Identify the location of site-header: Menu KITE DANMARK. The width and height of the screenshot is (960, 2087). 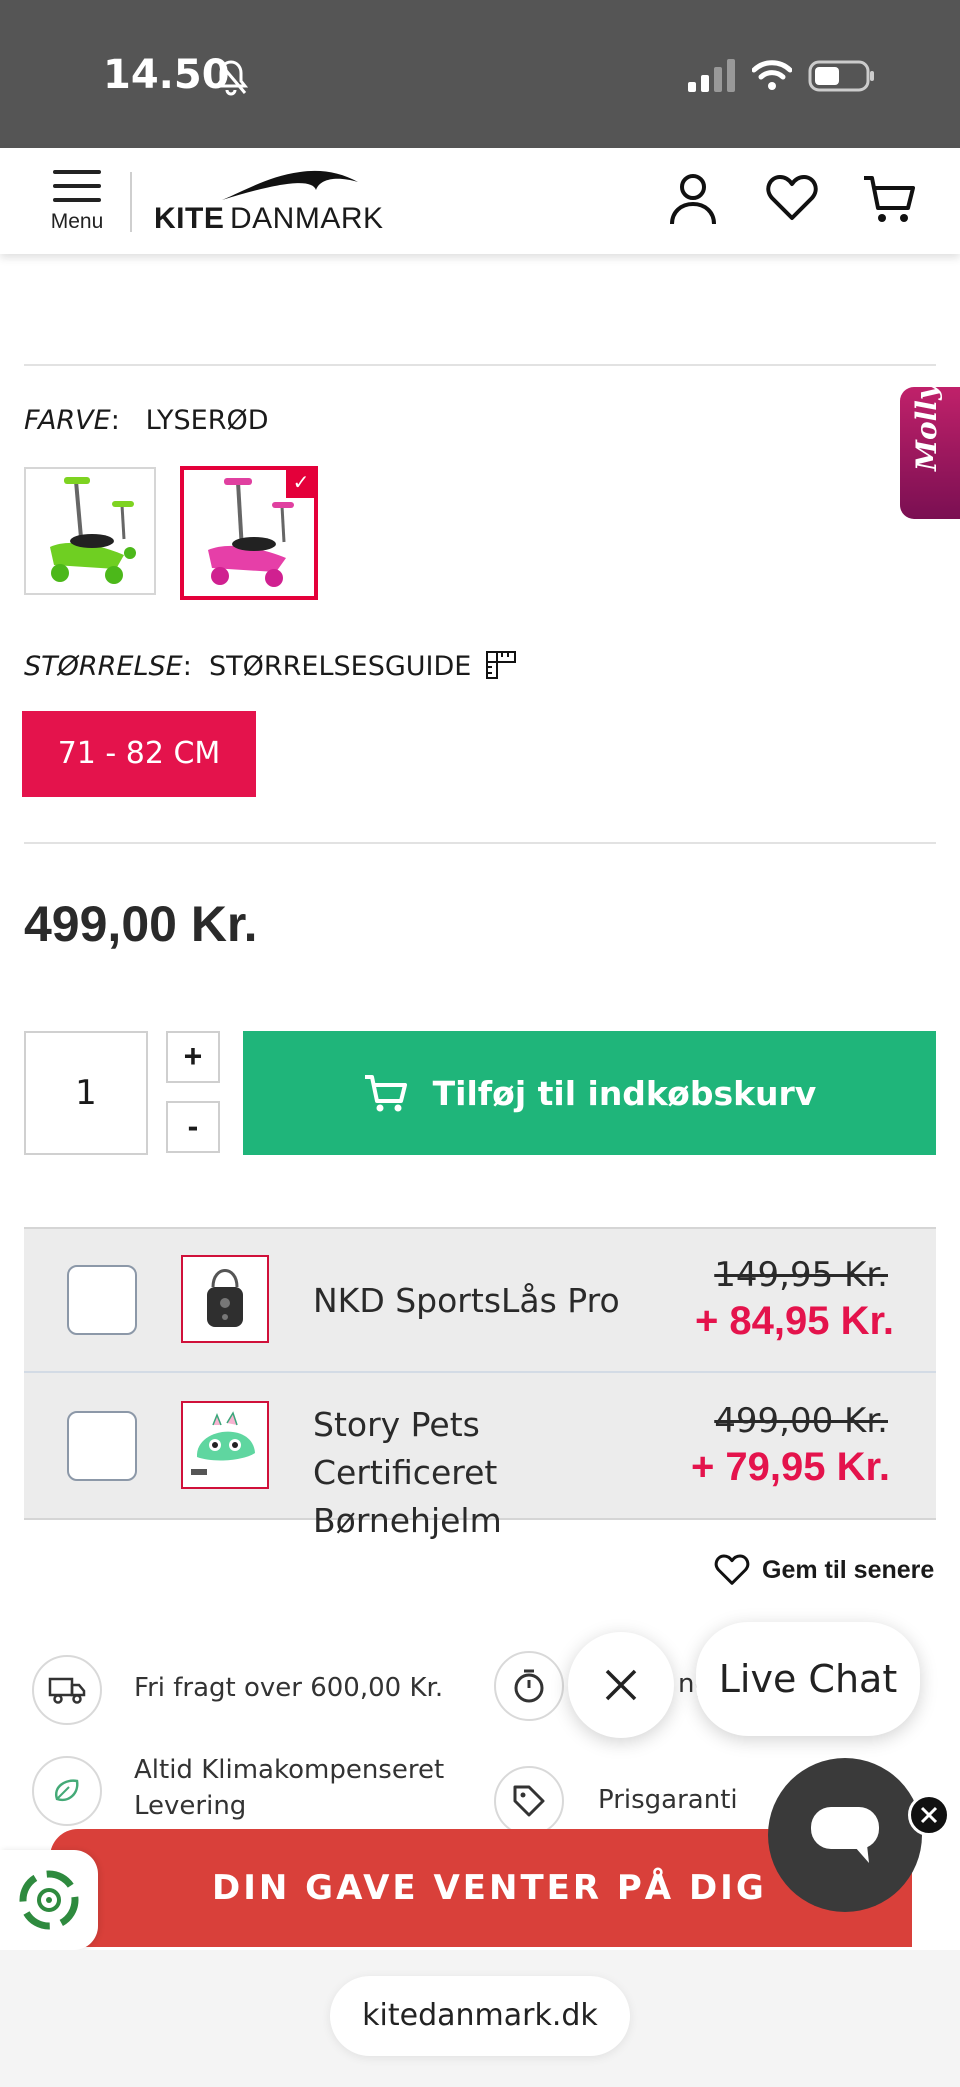
(480, 201).